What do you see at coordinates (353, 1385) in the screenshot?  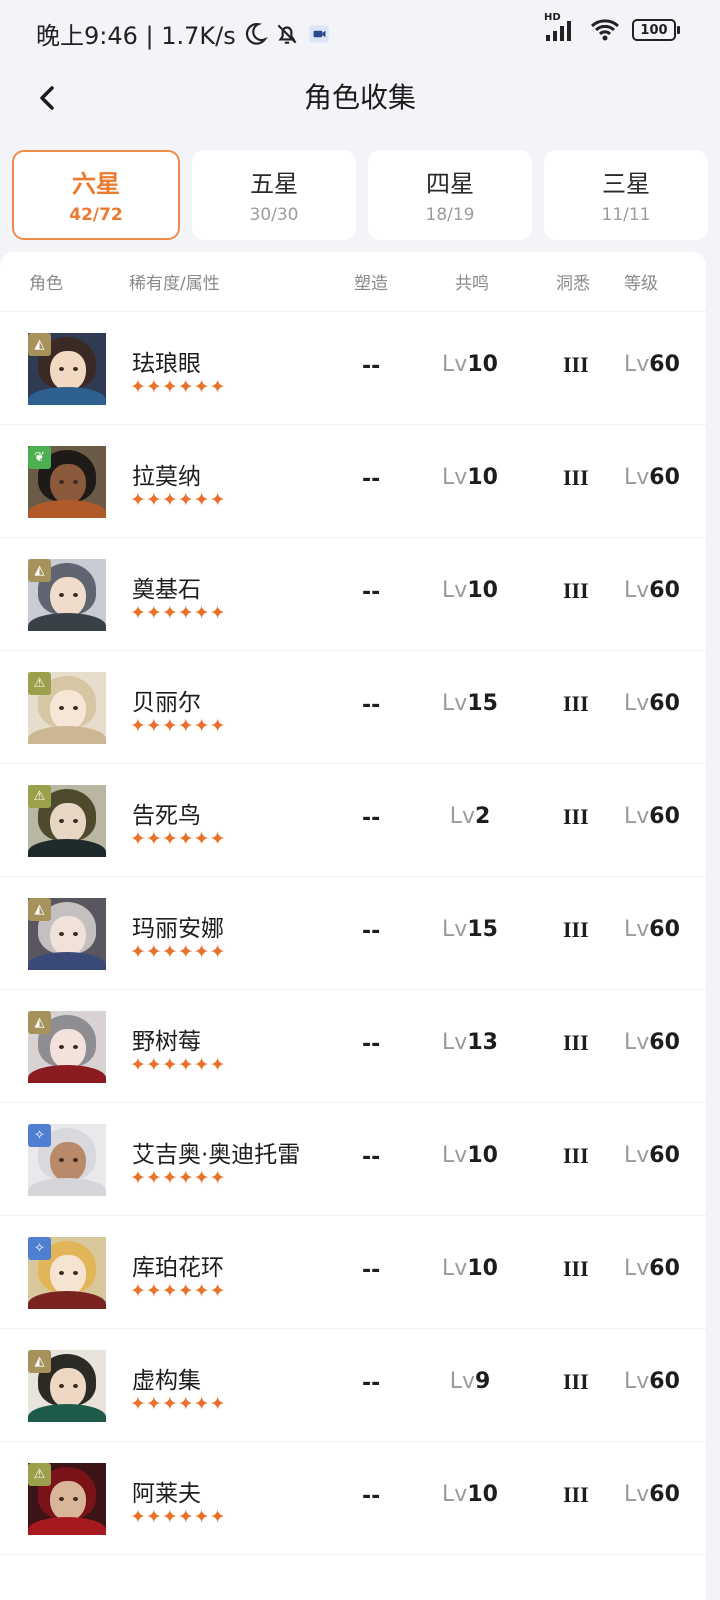 I see `character-row: ◭ 虚构集 ✦✦✦✦✦✦ -- Lv9 III Lv60` at bounding box center [353, 1385].